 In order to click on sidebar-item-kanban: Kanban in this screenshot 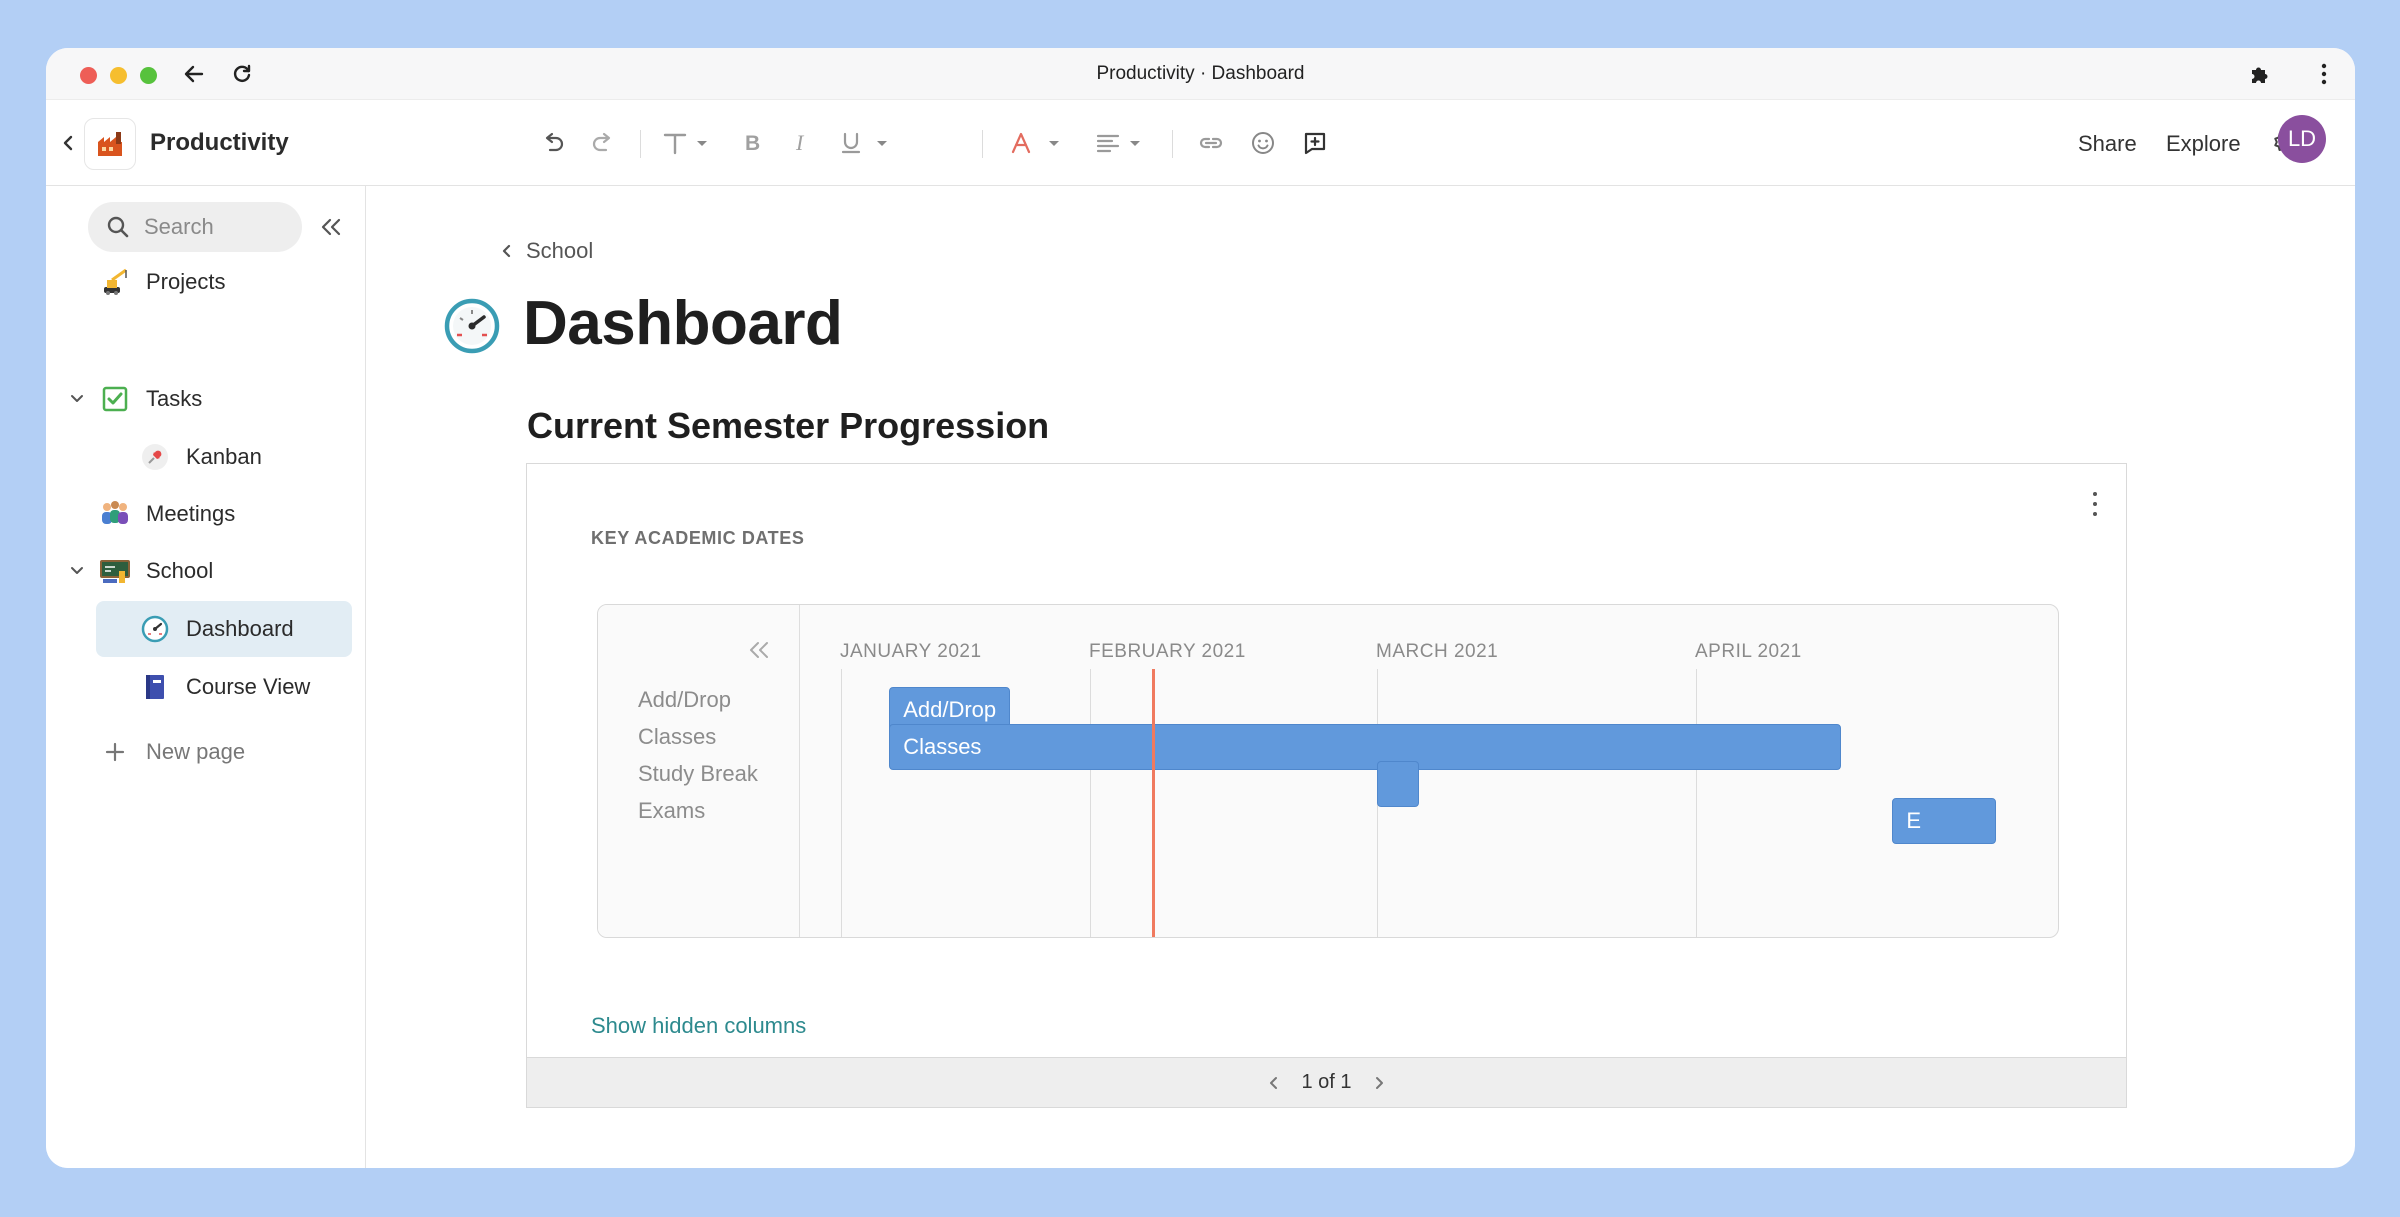, I will do `click(200, 457)`.